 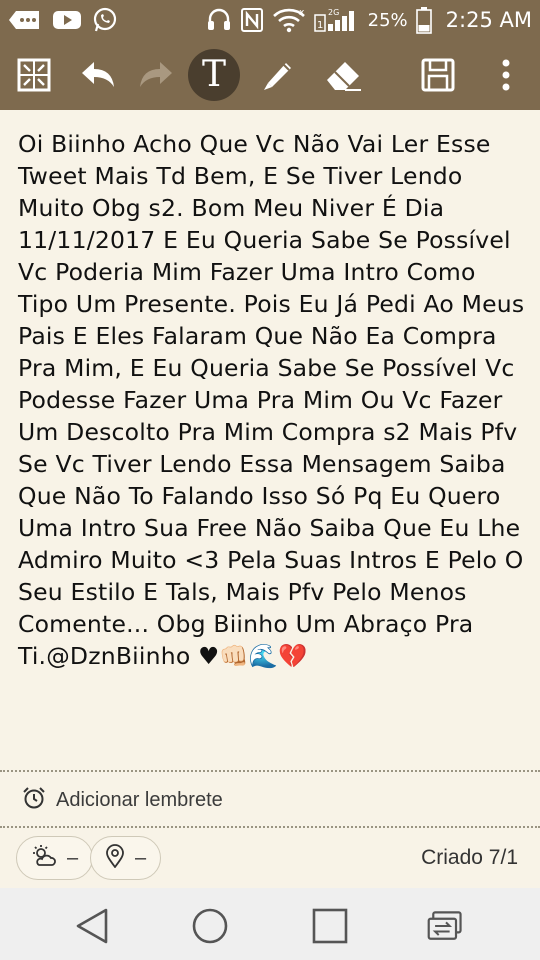 What do you see at coordinates (506, 75) in the screenshot?
I see `more-vert-icon` at bounding box center [506, 75].